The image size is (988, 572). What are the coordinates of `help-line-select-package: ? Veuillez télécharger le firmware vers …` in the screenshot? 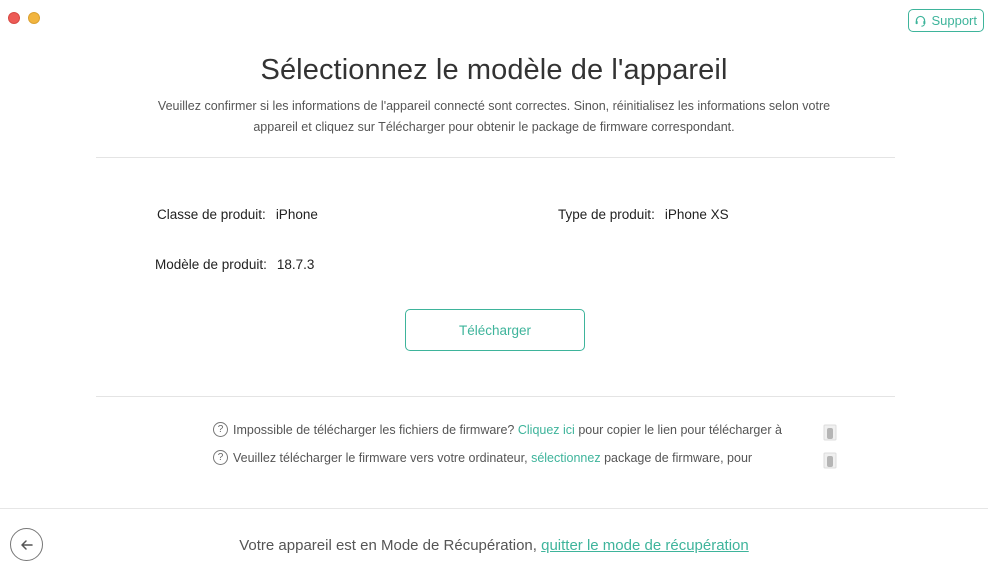 It's located at (482, 457).